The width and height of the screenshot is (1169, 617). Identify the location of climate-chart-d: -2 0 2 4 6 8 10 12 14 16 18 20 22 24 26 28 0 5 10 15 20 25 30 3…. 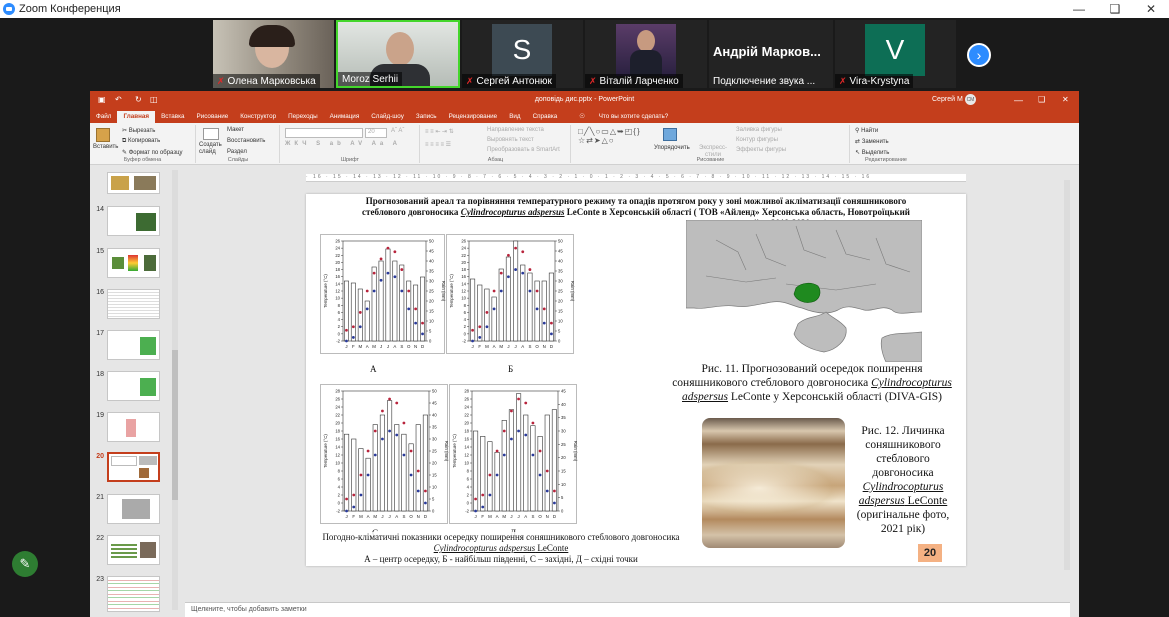
(513, 454).